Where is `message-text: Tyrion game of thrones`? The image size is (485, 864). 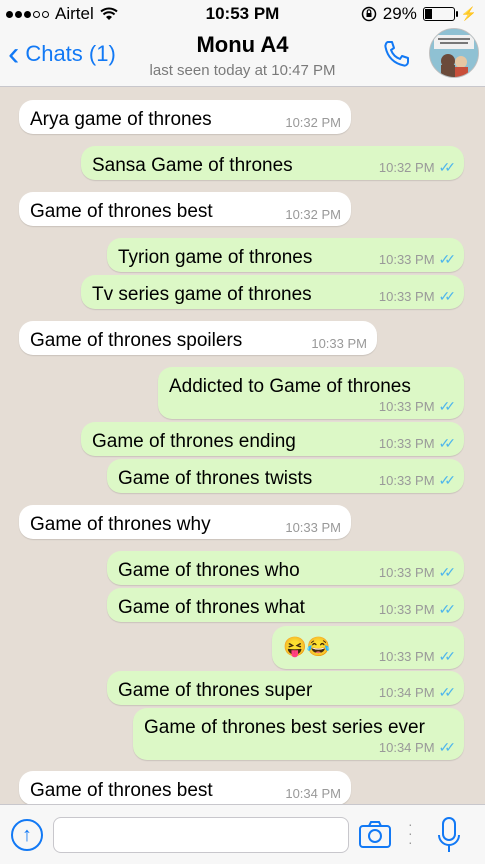 message-text: Tyrion game of thrones is located at coordinates (215, 257).